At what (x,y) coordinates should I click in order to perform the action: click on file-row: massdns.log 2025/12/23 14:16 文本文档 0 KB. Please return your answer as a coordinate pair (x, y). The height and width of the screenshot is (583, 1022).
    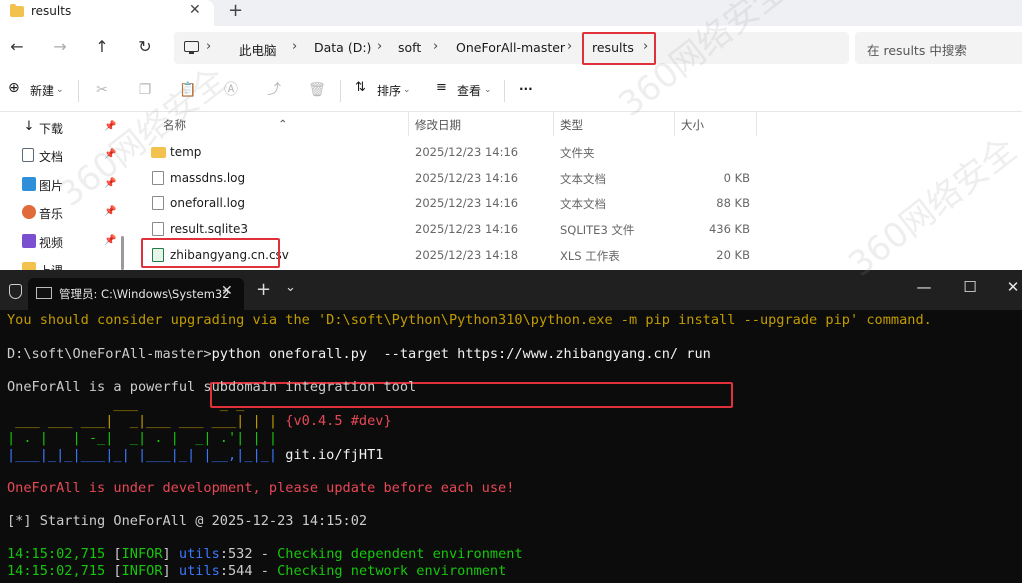
    Looking at the image, I should click on (576, 177).